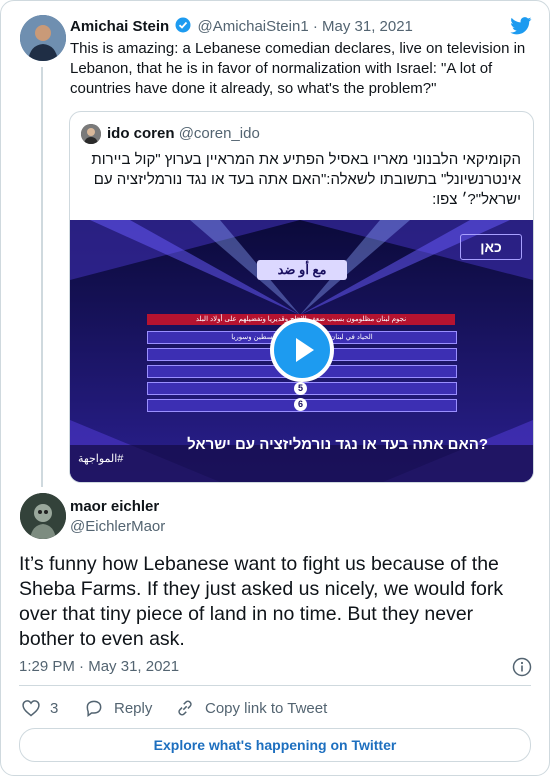 Image resolution: width=550 pixels, height=776 pixels. Describe the element at coordinates (94, 708) in the screenshot. I see `reply-icon` at that location.